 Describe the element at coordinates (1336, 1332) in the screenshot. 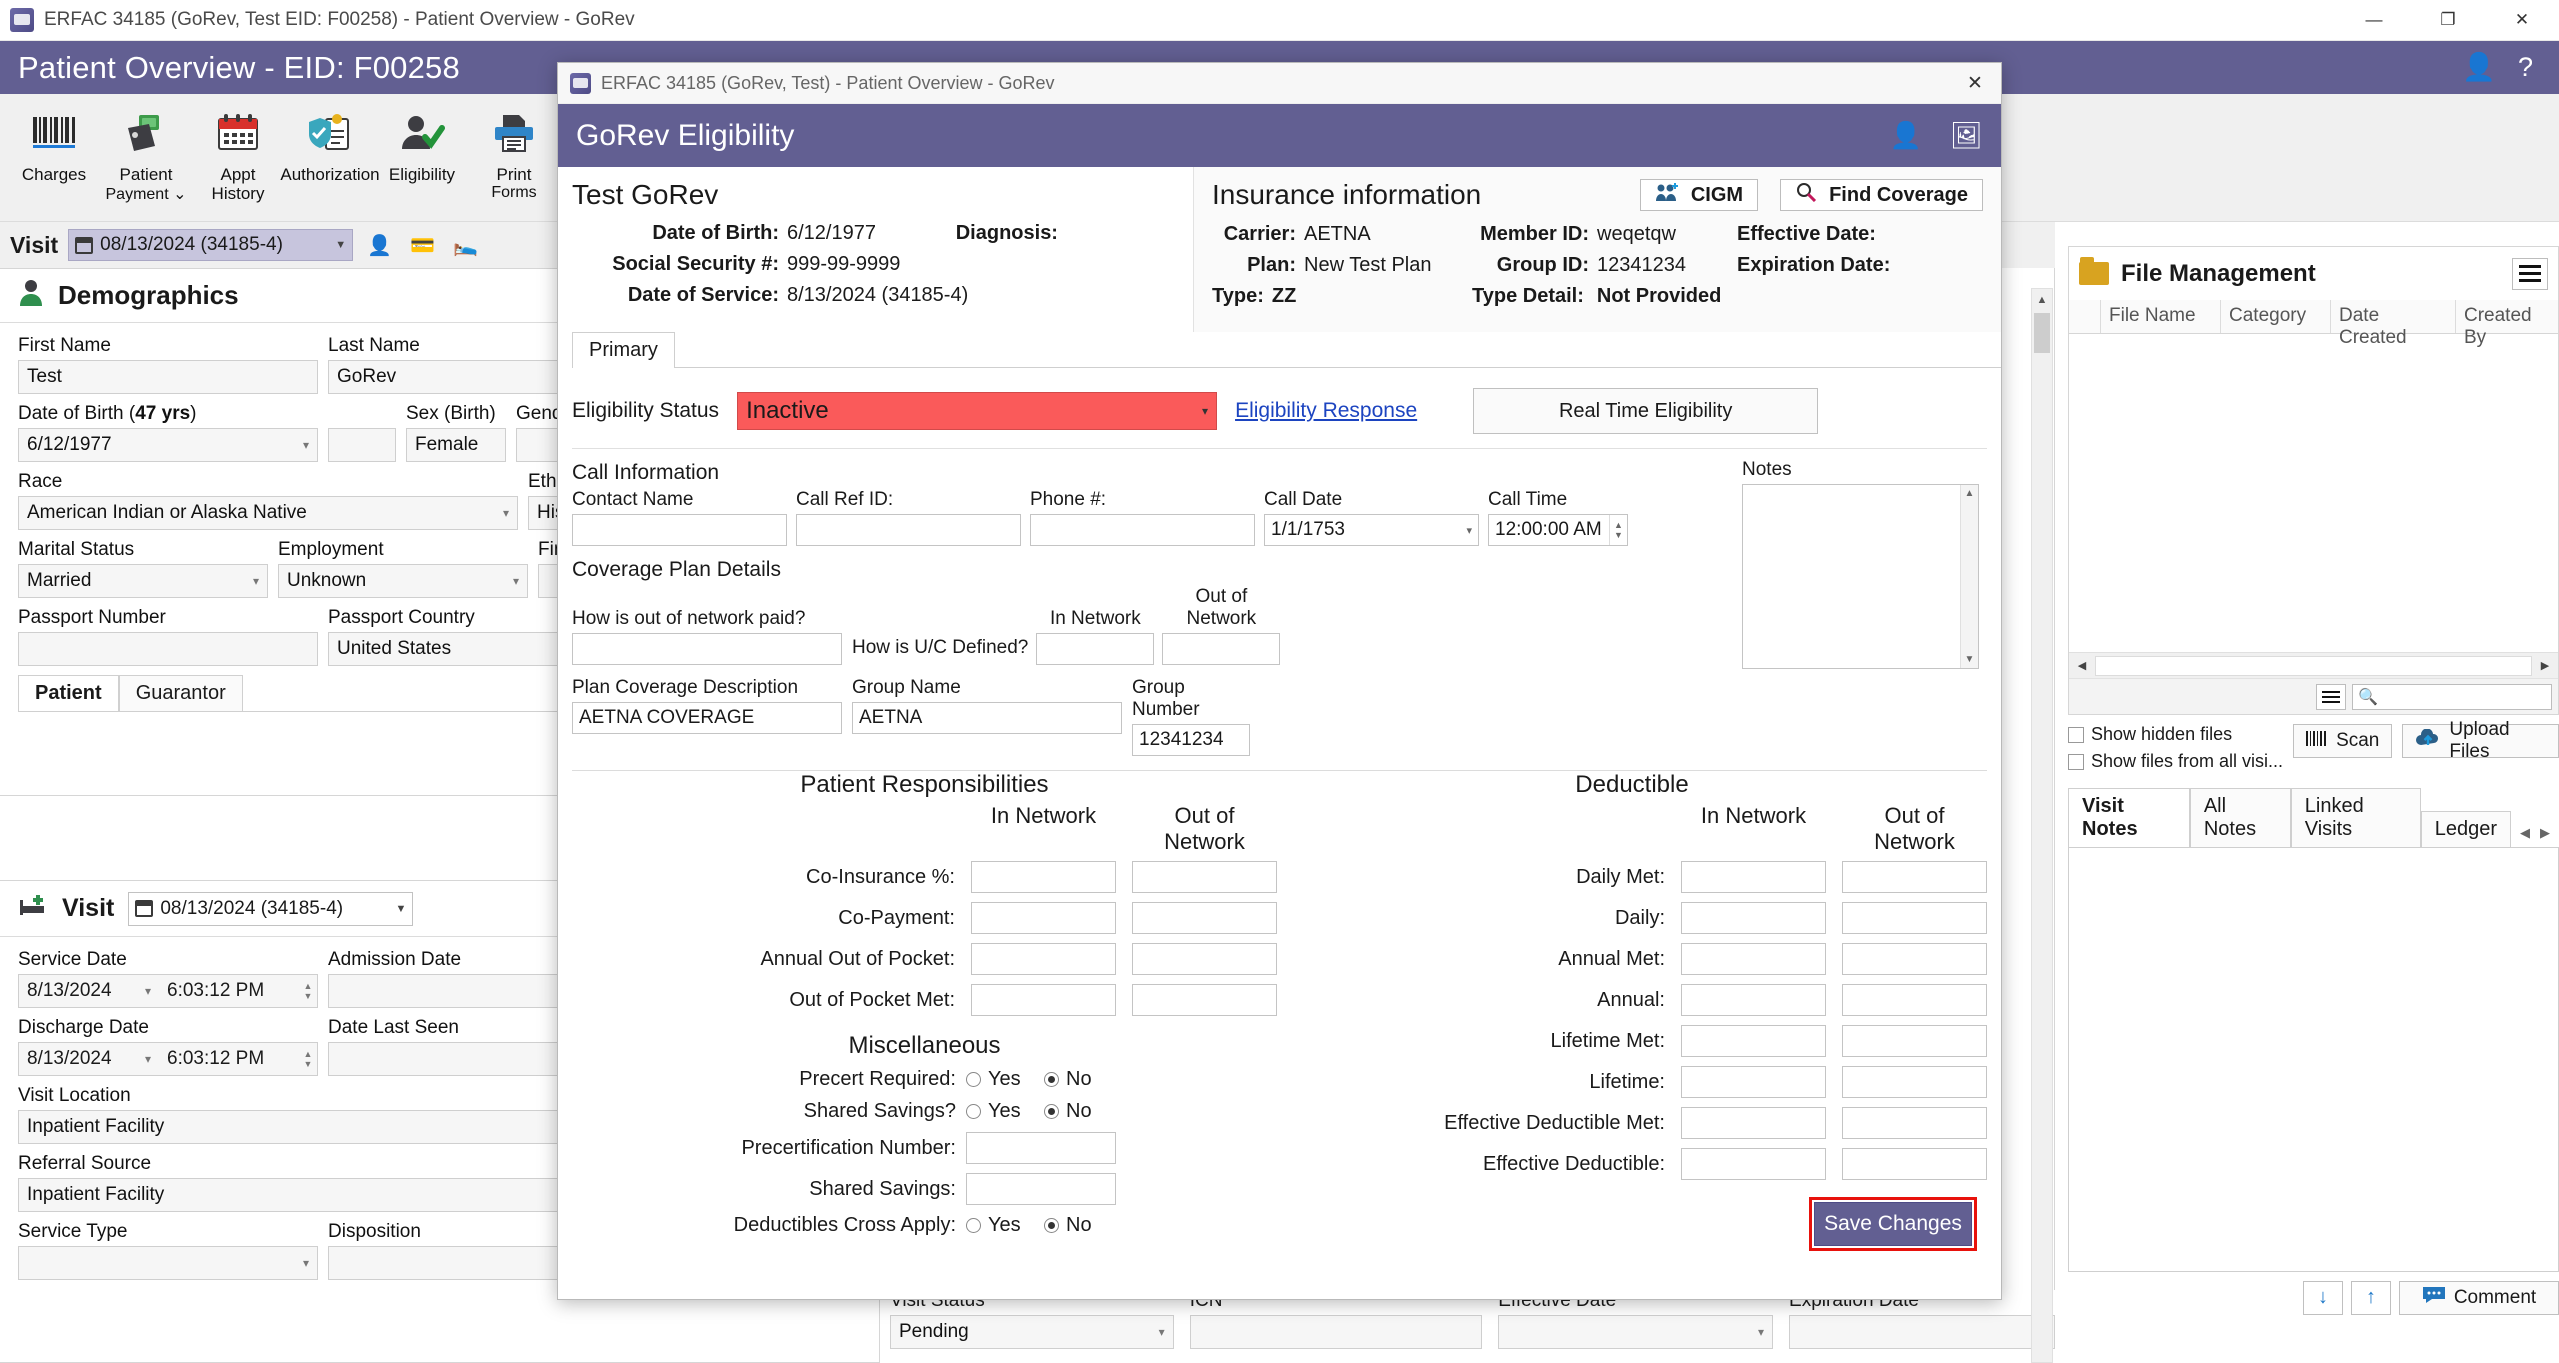

I see `icn-field` at that location.